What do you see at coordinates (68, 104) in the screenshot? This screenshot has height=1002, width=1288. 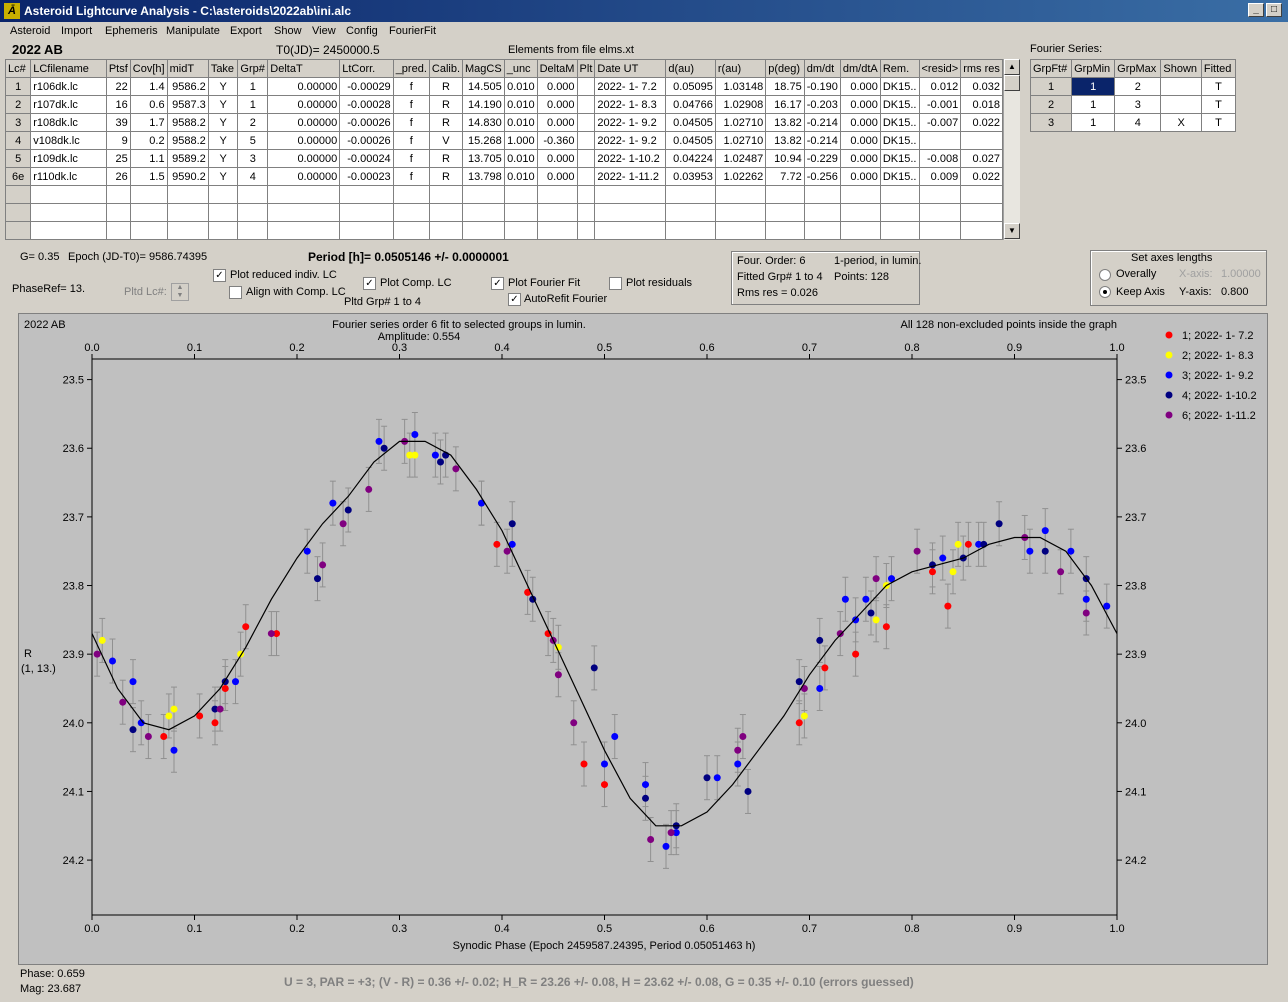 I see `table-cell: r107dk.lc` at bounding box center [68, 104].